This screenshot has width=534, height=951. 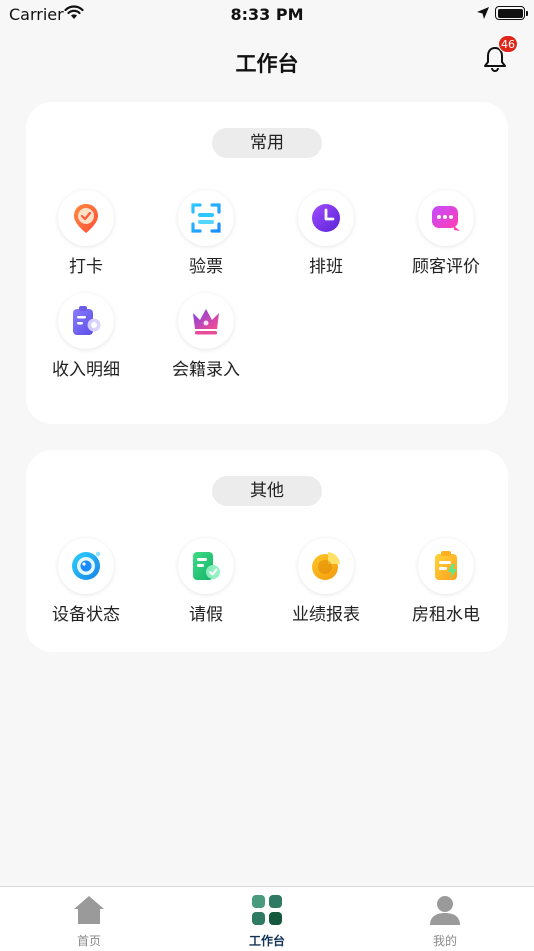 What do you see at coordinates (86, 566) in the screenshot?
I see `camera-icon` at bounding box center [86, 566].